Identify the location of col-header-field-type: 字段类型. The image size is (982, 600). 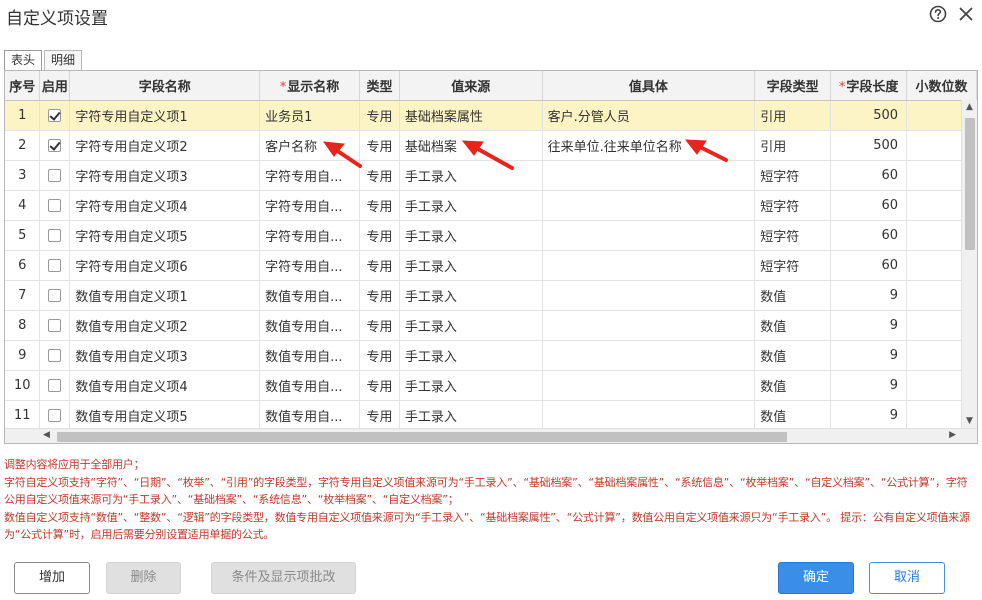
(793, 86).